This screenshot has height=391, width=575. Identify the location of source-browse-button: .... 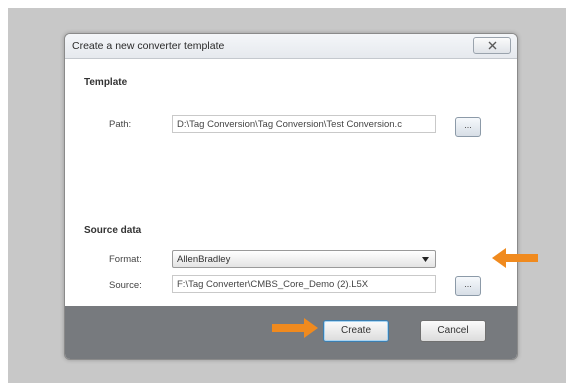
(468, 286).